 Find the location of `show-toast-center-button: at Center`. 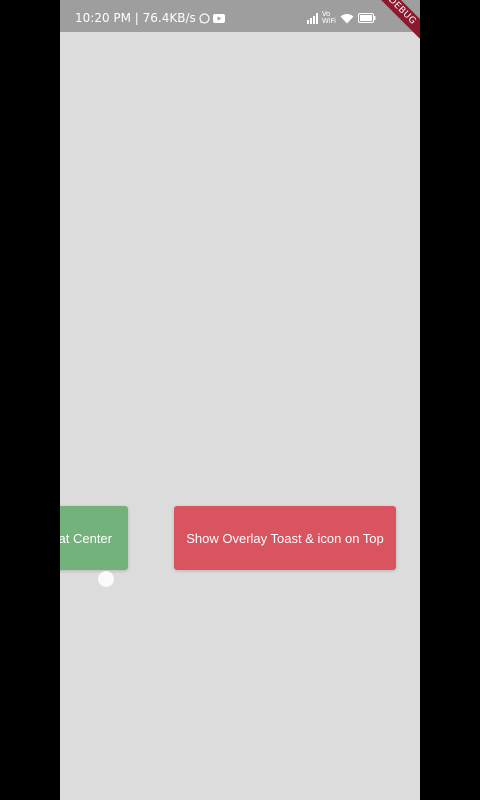

show-toast-center-button: at Center is located at coordinates (94, 538).